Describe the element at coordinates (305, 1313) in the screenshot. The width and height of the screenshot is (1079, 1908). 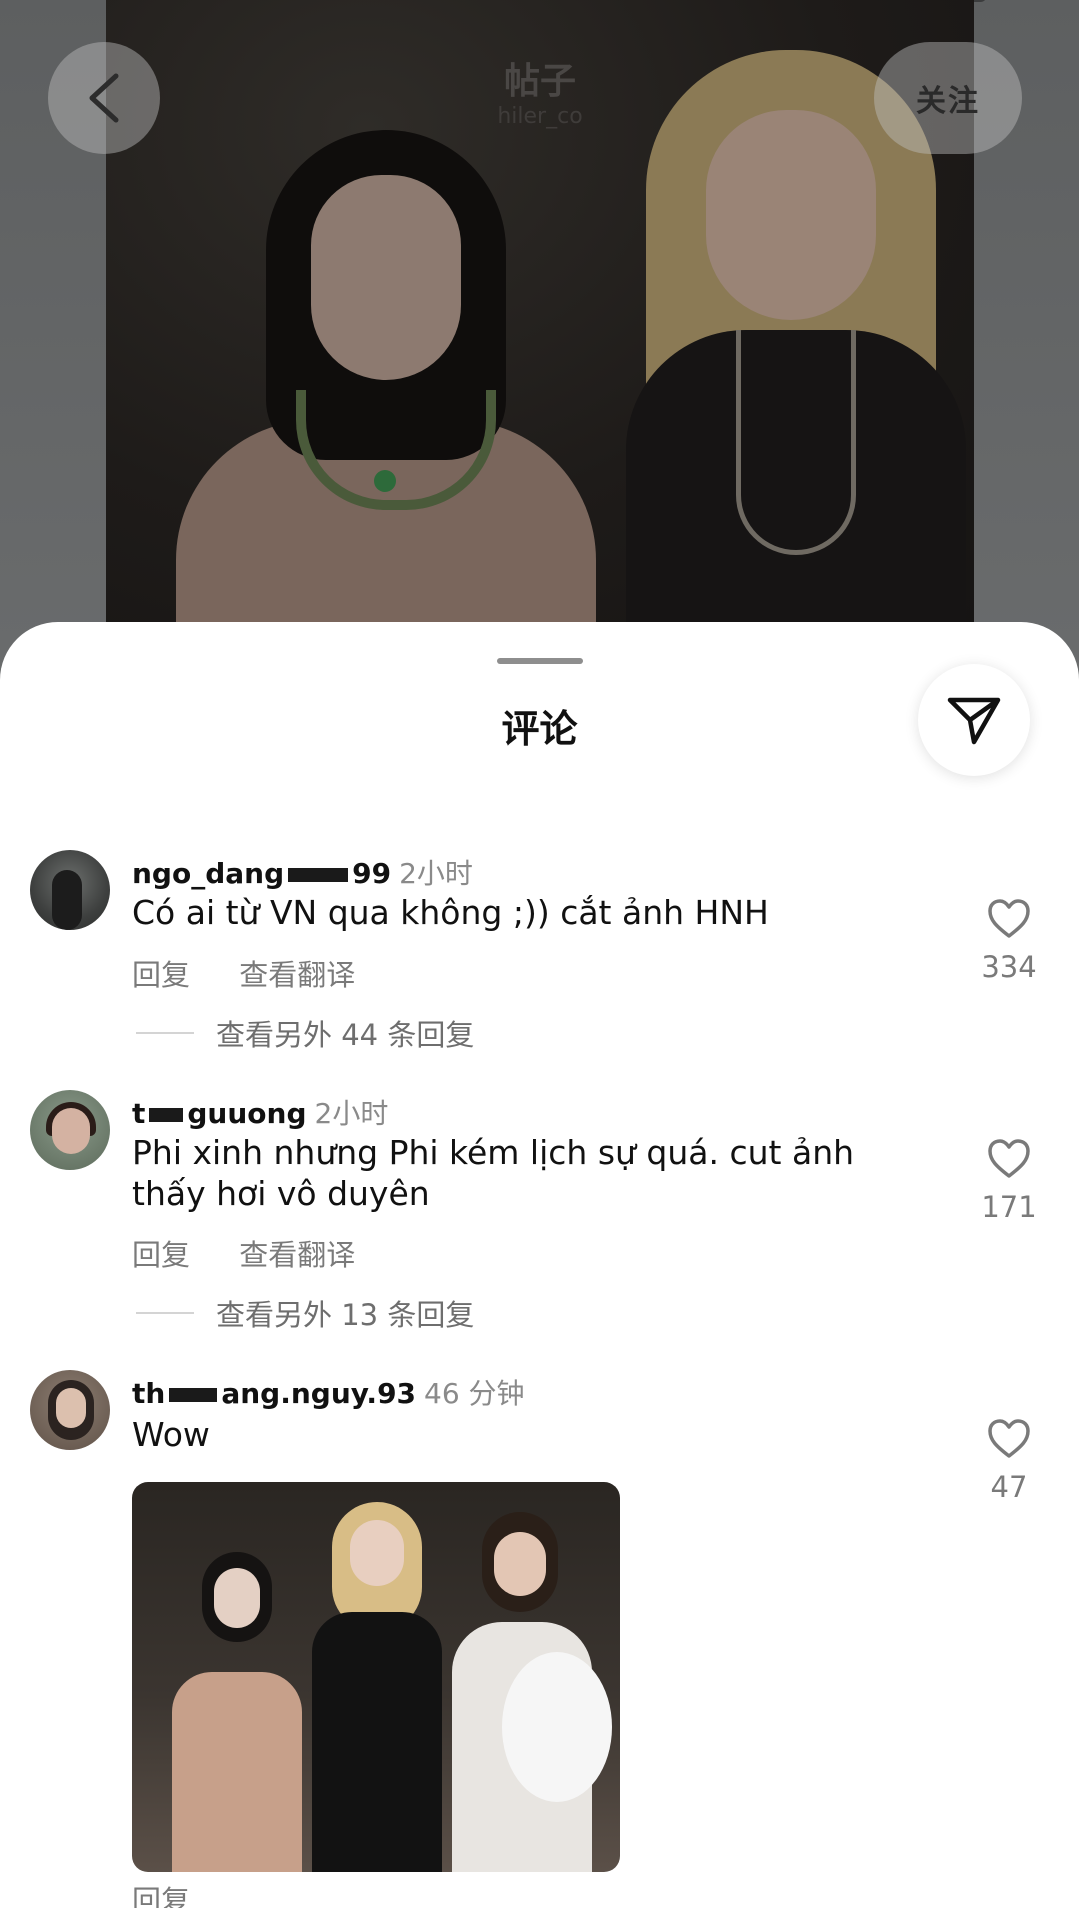
I see `view-more-replies: 查看另外 13 条回复` at that location.